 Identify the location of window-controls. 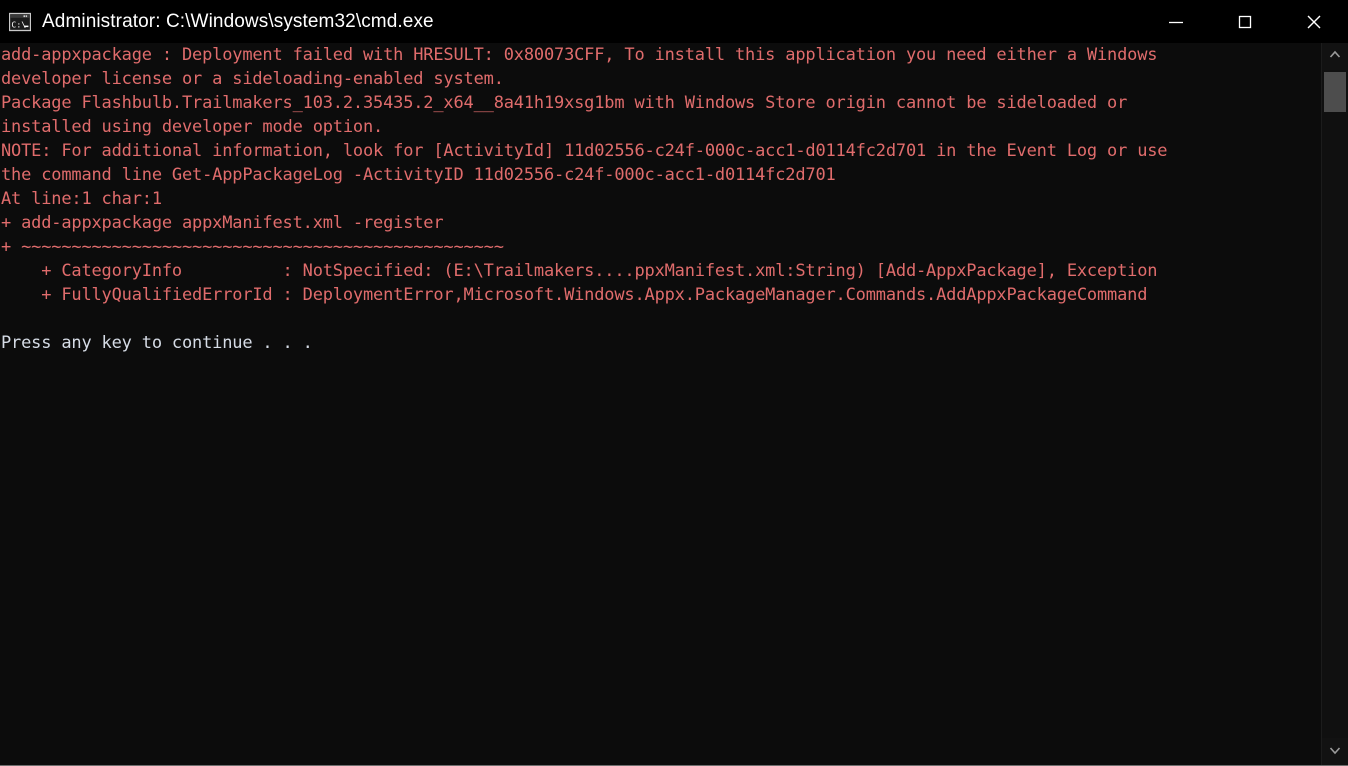
(1244, 21).